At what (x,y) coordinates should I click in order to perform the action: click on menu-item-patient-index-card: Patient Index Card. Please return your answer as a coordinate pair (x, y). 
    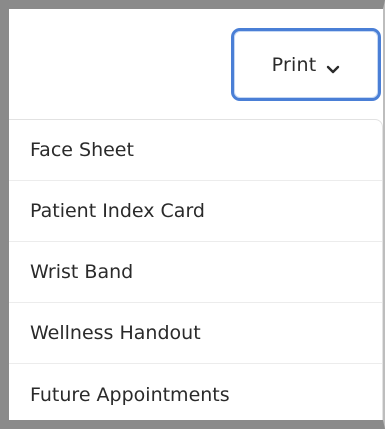
    Looking at the image, I should click on (195, 211).